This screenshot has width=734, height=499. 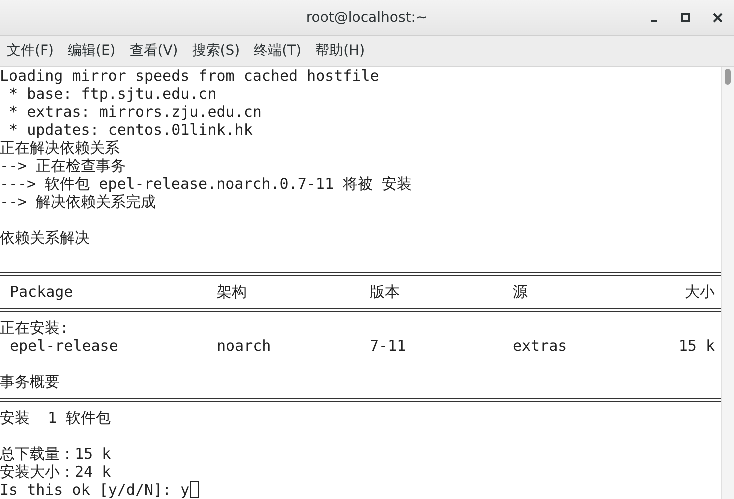 What do you see at coordinates (91, 51) in the screenshot?
I see `menu-item: 编辑(E)` at bounding box center [91, 51].